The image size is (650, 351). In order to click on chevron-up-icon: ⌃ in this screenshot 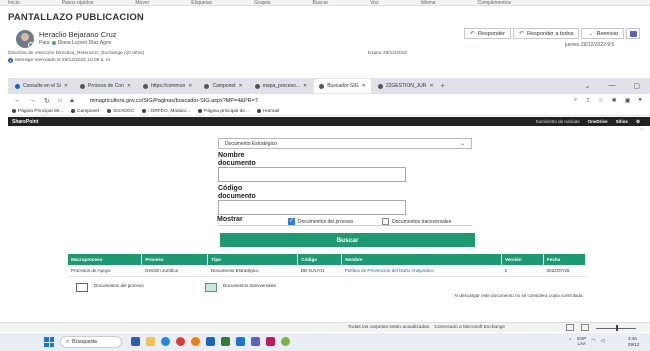, I will do `click(570, 341)`.